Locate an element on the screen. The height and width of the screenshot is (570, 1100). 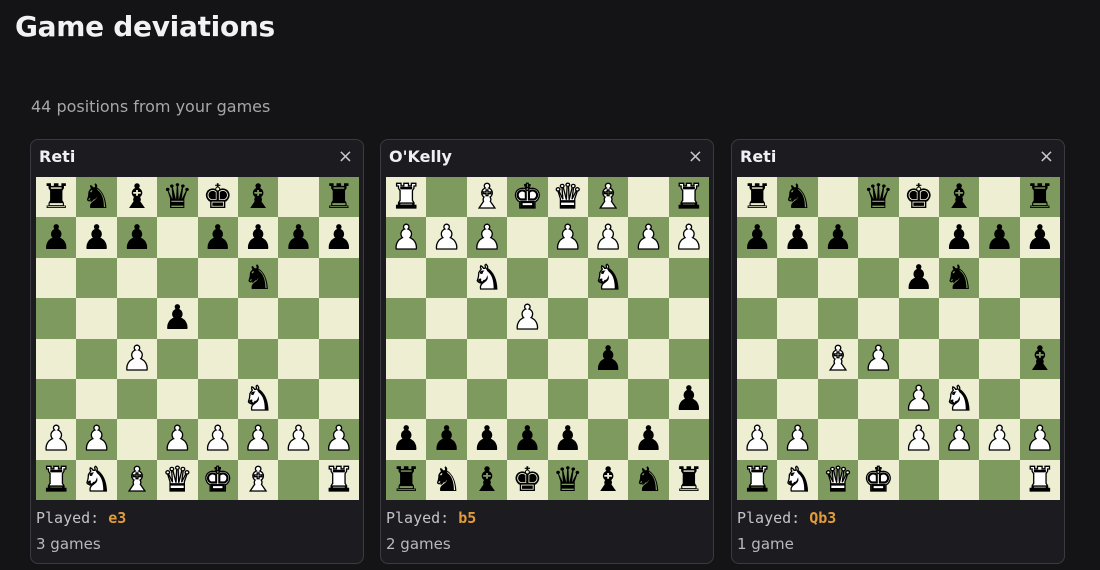
white-king-icon: ♚ is located at coordinates (878, 479).